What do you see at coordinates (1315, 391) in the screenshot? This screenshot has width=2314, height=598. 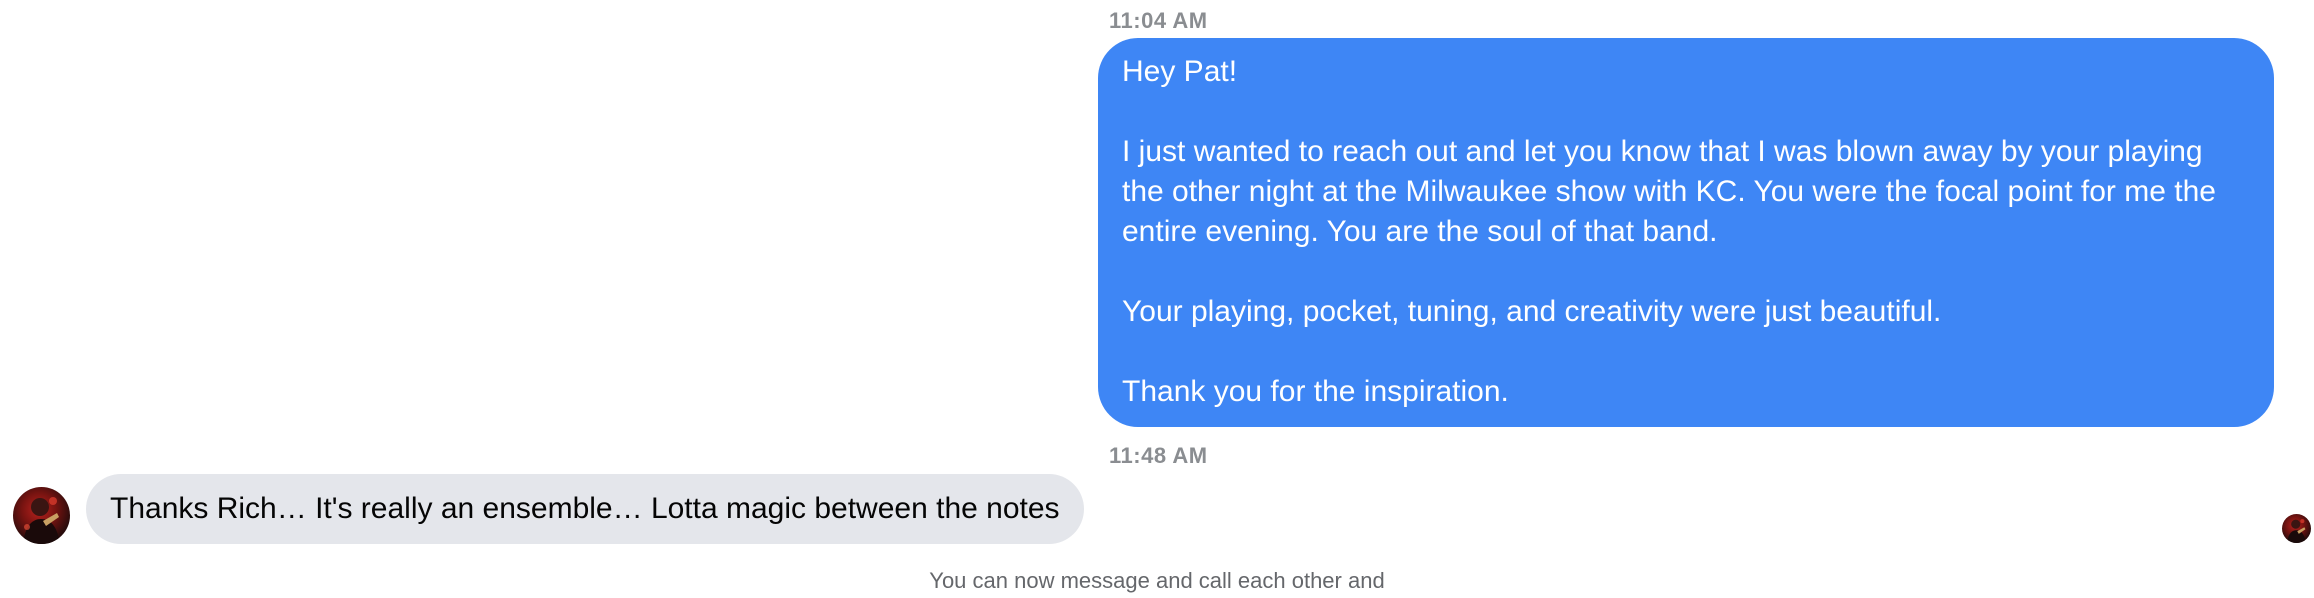 I see `message-paragraph: Thank you for the inspiration.` at bounding box center [1315, 391].